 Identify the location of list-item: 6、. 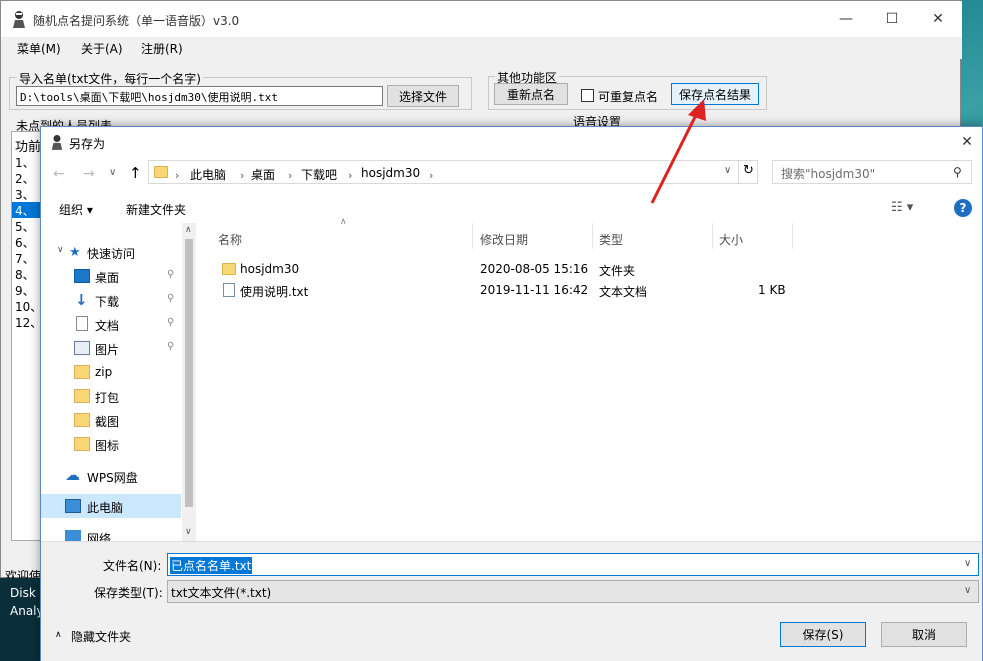
(25, 243).